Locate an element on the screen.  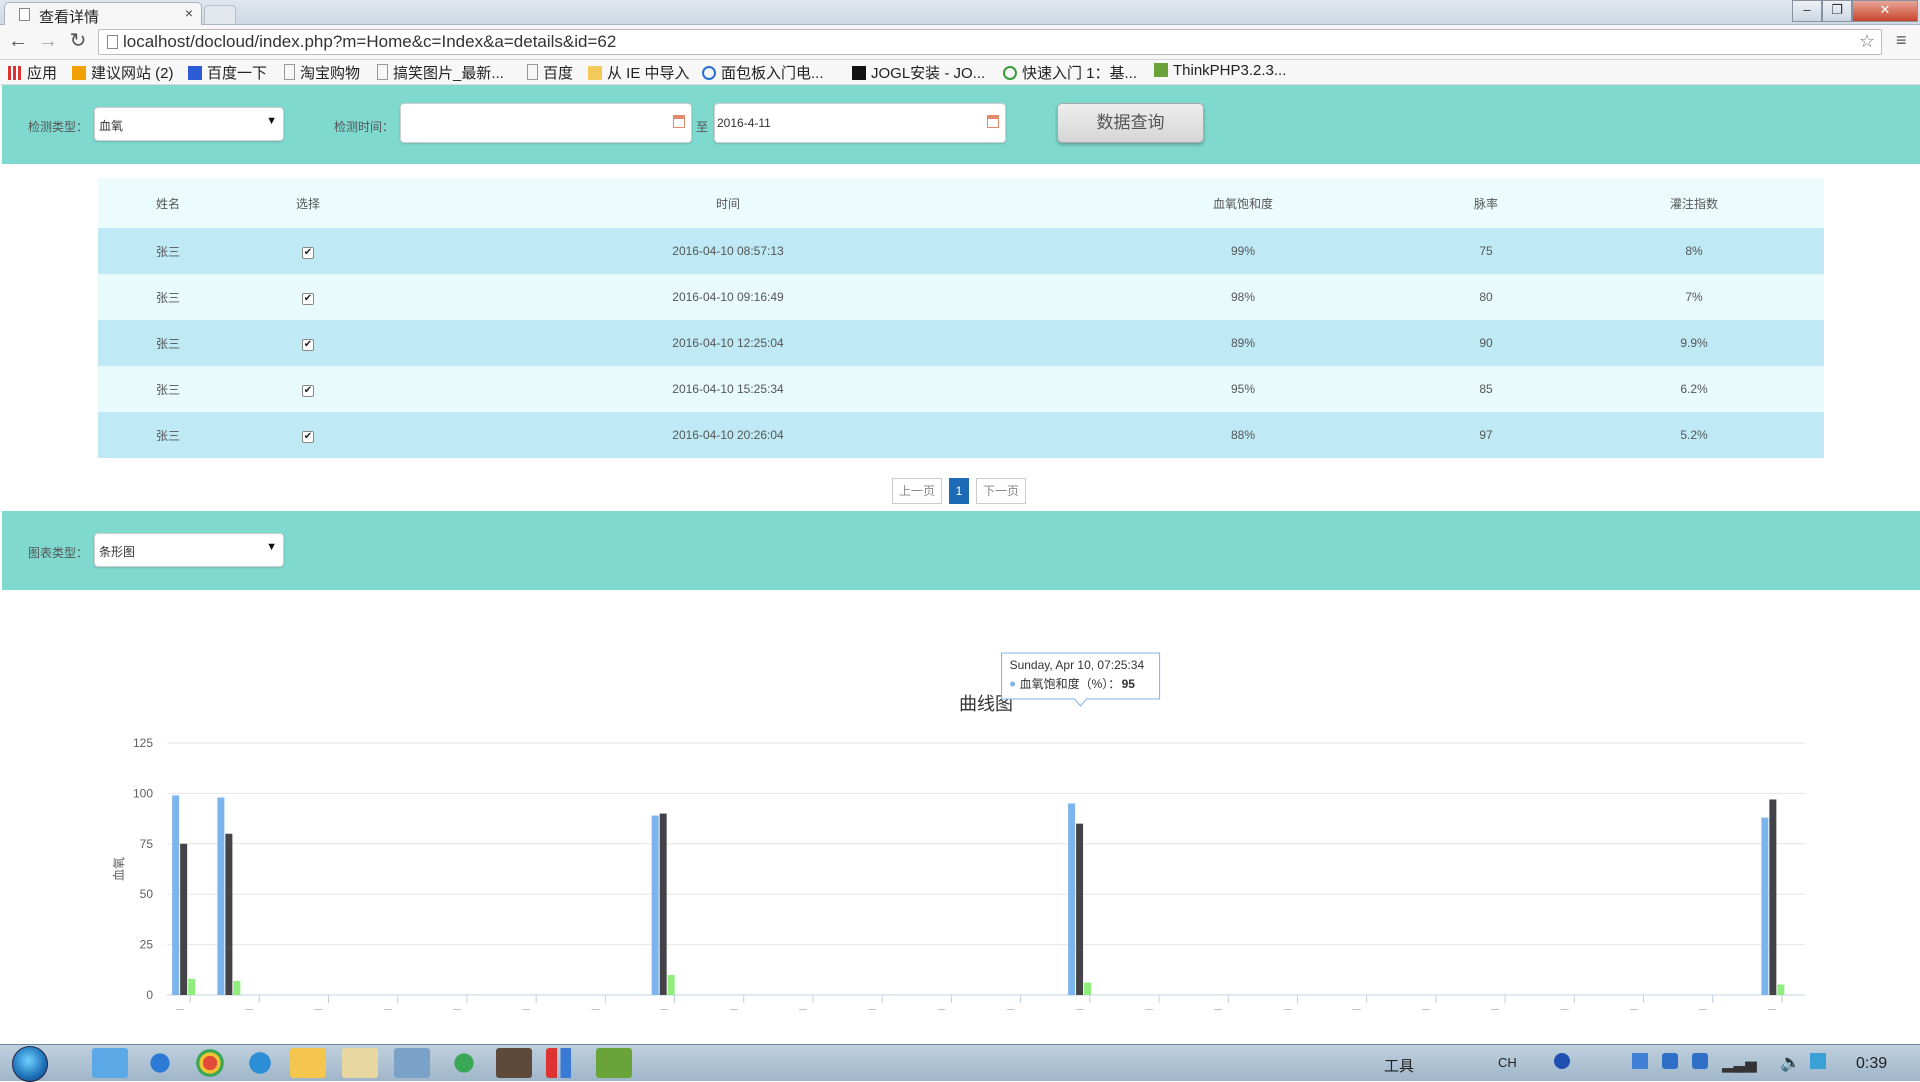
minimize-icon: – is located at coordinates (1807, 11).